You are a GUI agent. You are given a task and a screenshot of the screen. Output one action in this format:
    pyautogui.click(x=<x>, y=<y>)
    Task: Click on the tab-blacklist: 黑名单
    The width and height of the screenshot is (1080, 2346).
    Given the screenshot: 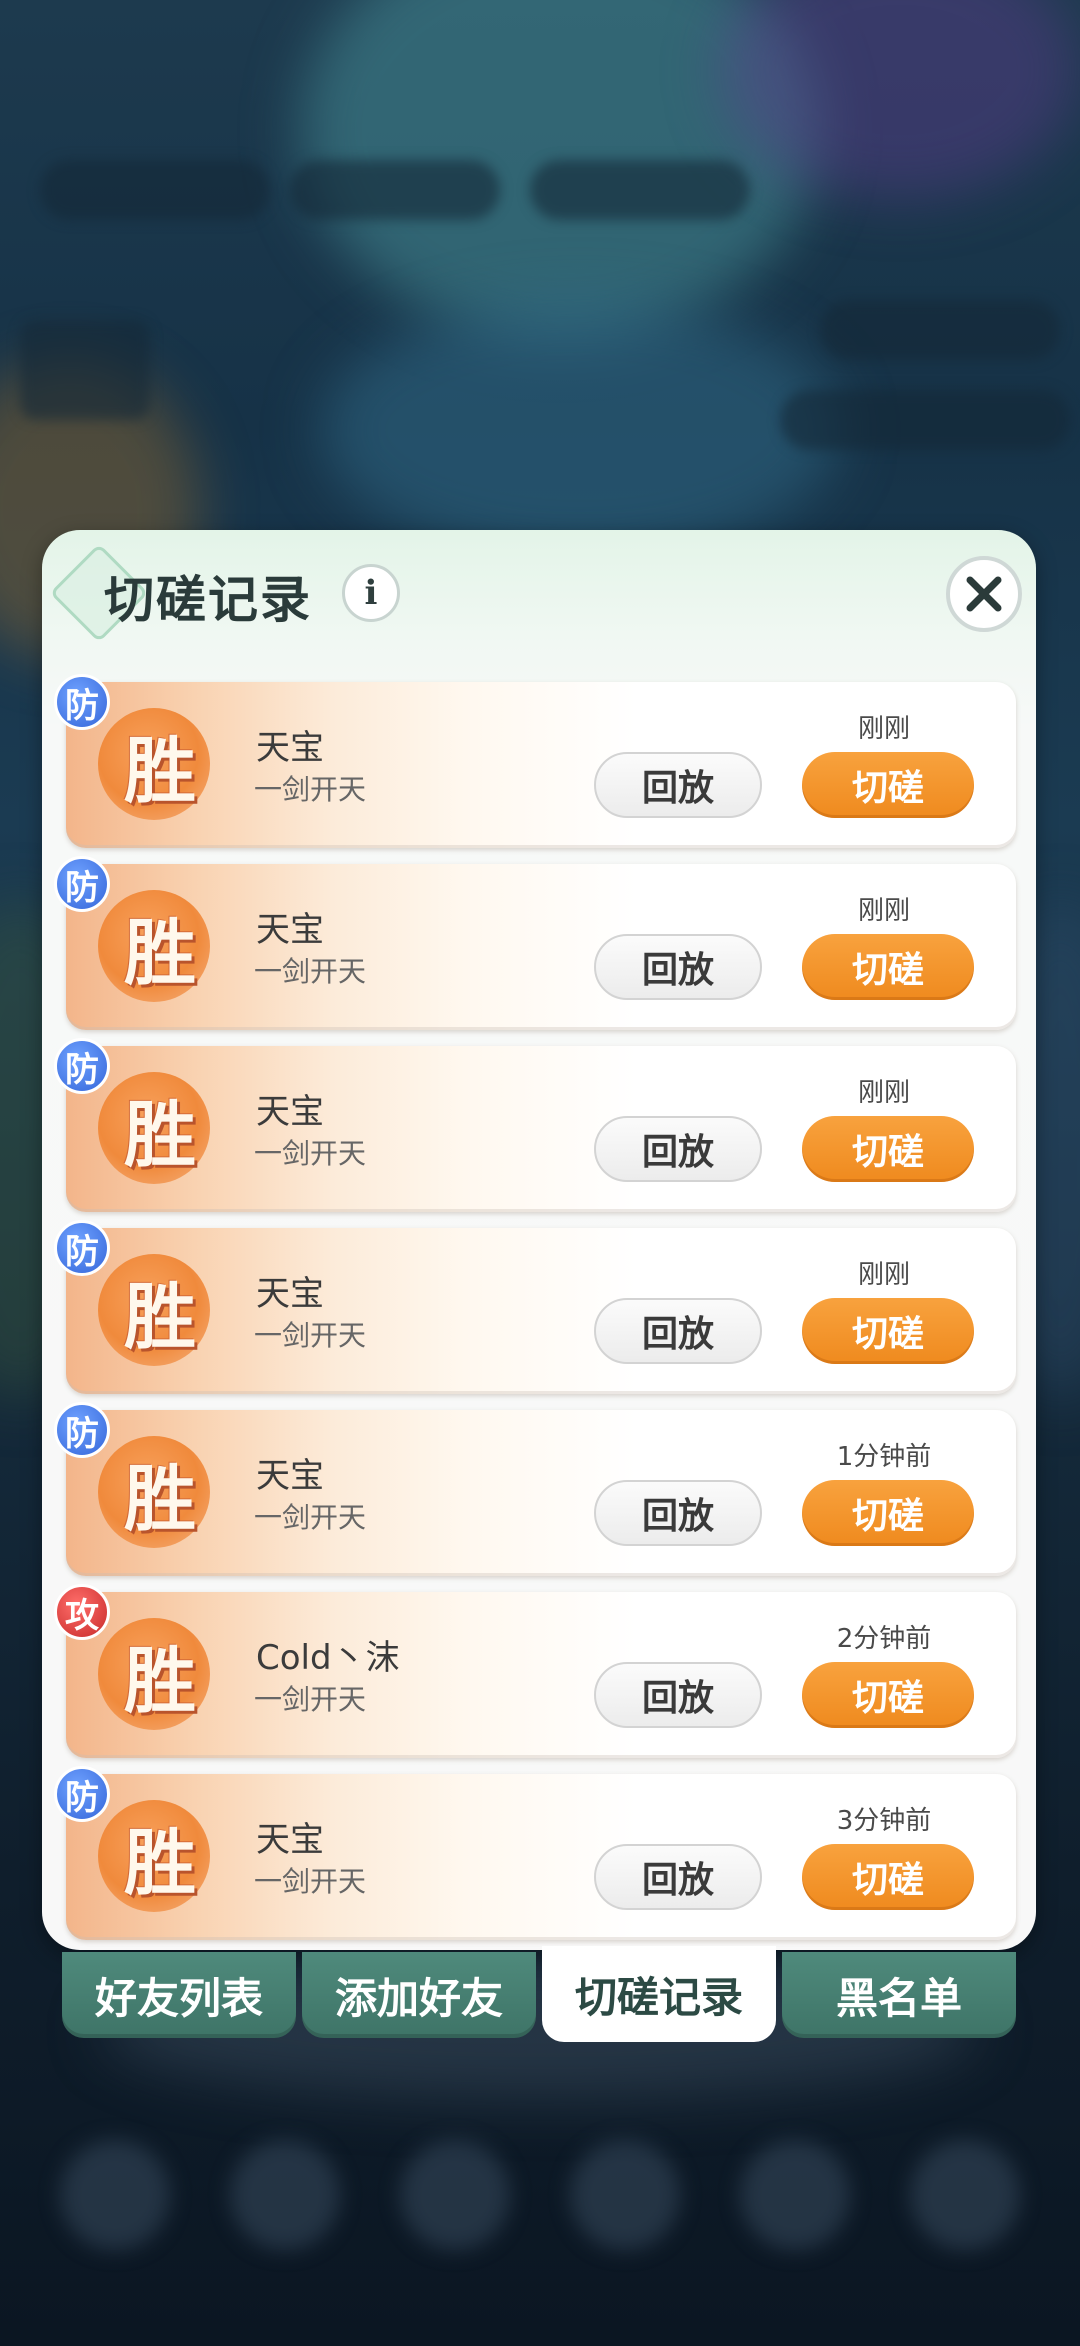 What is the action you would take?
    pyautogui.click(x=899, y=1995)
    